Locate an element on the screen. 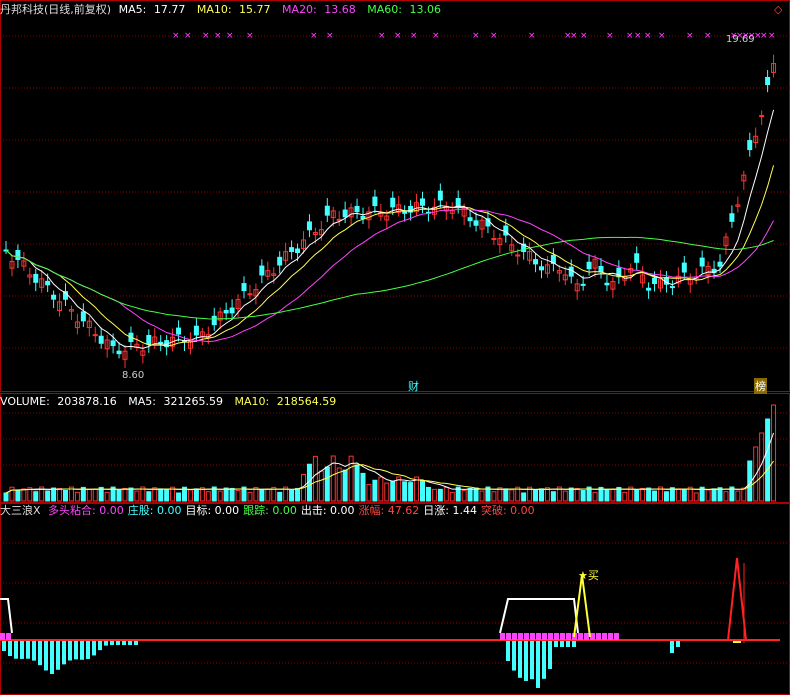 This screenshot has height=695, width=790. indicator-item-3: 跟踪: 0.00 is located at coordinates (270, 510).